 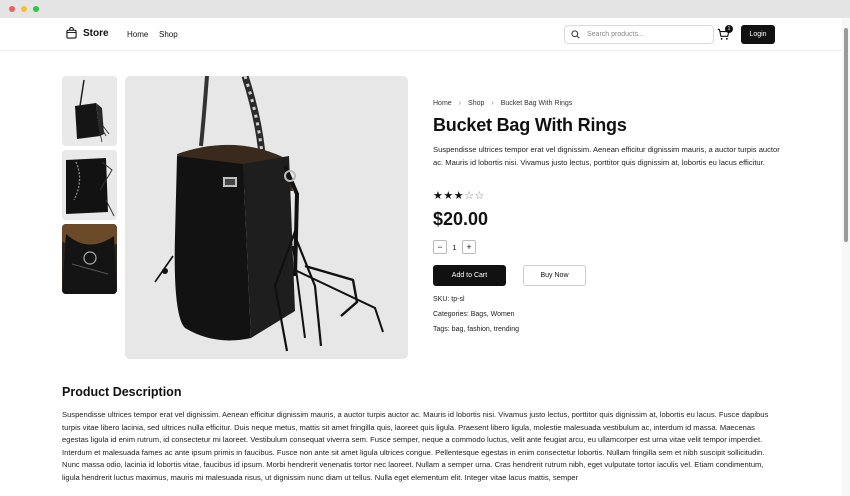 What do you see at coordinates (421, 34) in the screenshot?
I see `site-header: Store Home Shop 1 Login` at bounding box center [421, 34].